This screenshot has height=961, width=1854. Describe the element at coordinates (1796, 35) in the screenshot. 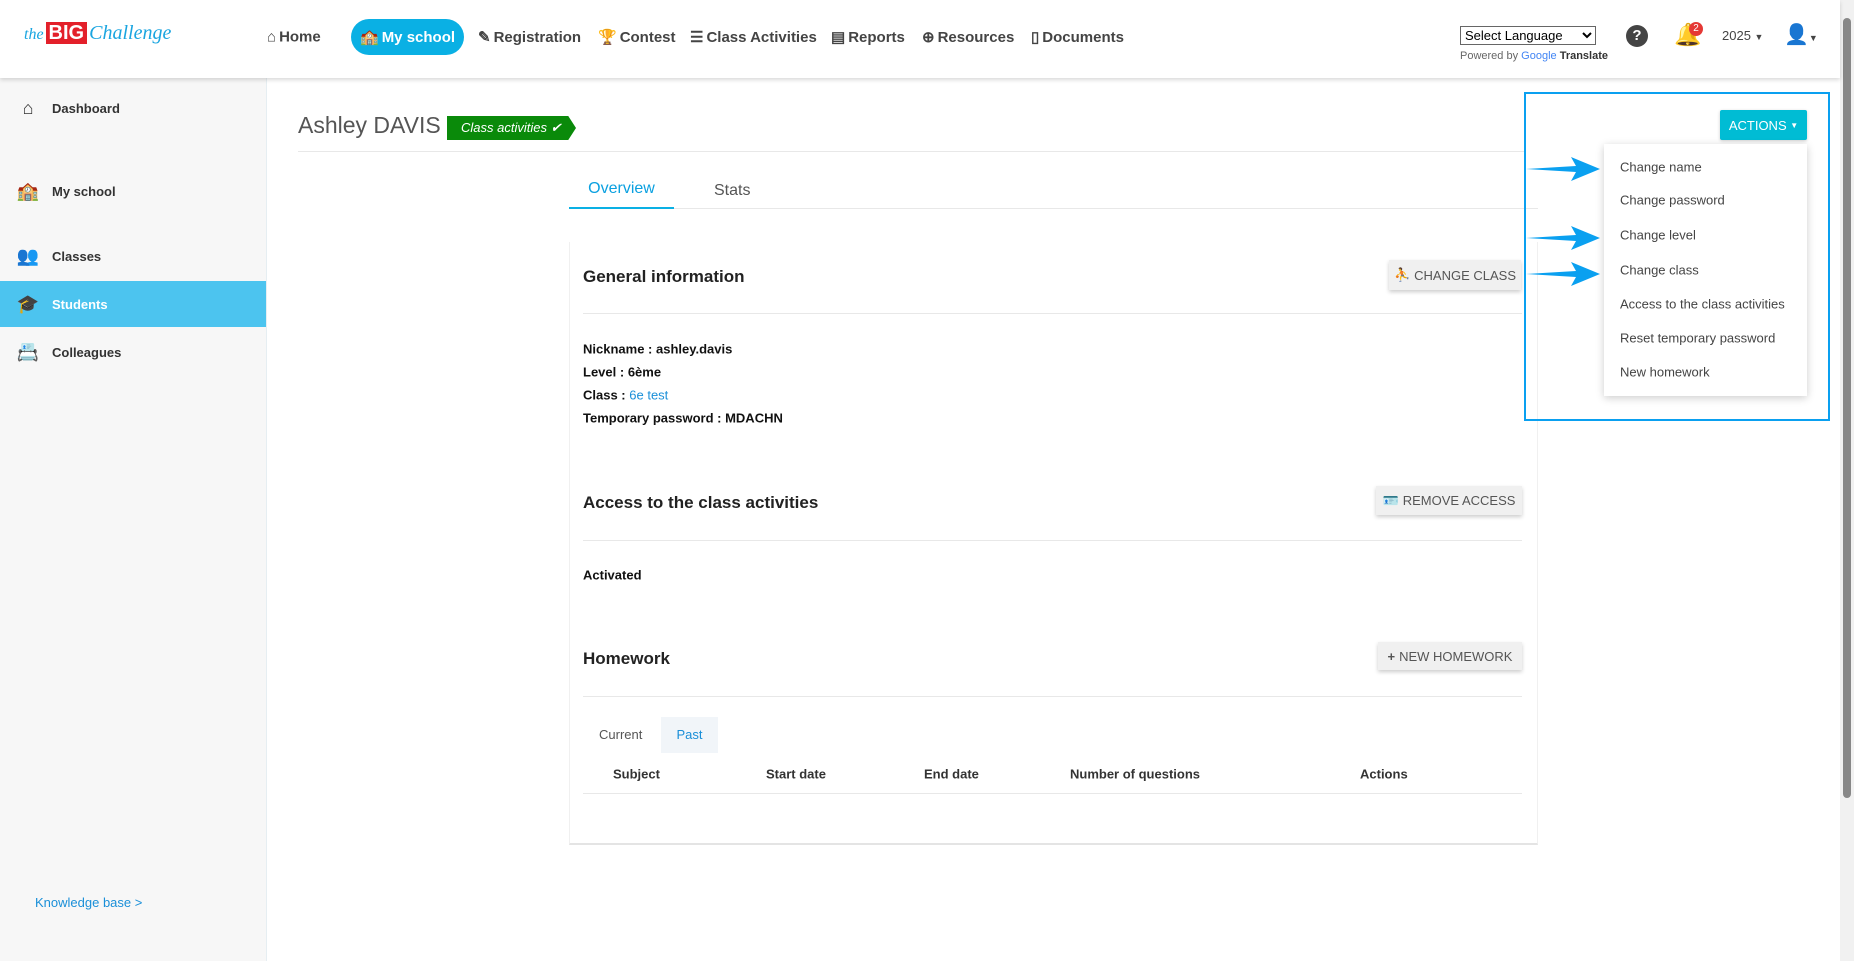

I see `user-icon: 👤` at that location.